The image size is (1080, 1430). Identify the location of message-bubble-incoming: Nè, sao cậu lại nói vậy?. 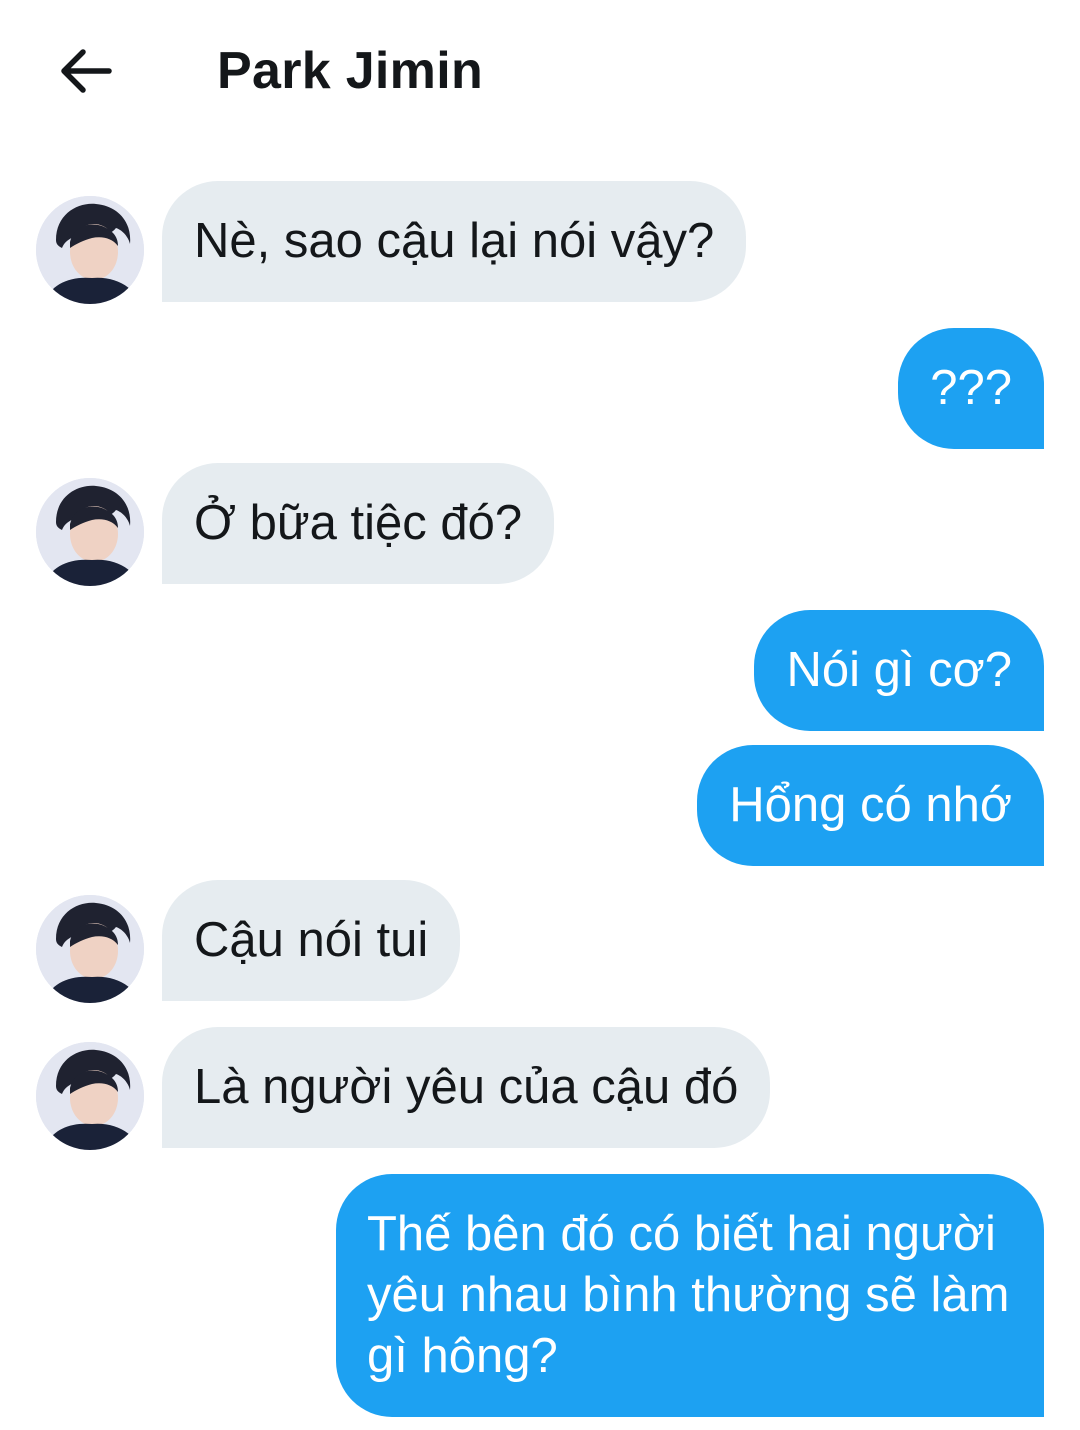
(454, 241).